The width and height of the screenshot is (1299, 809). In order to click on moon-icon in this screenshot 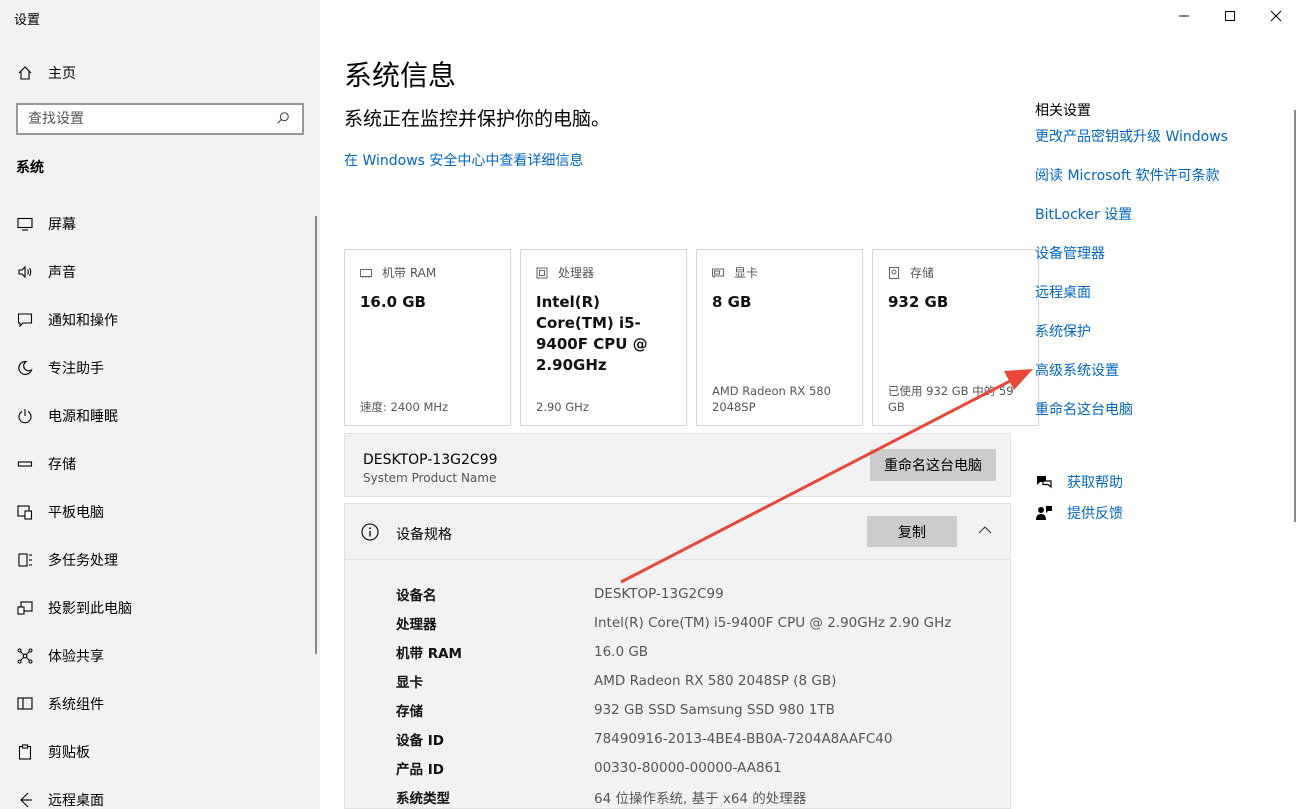, I will do `click(25, 368)`.